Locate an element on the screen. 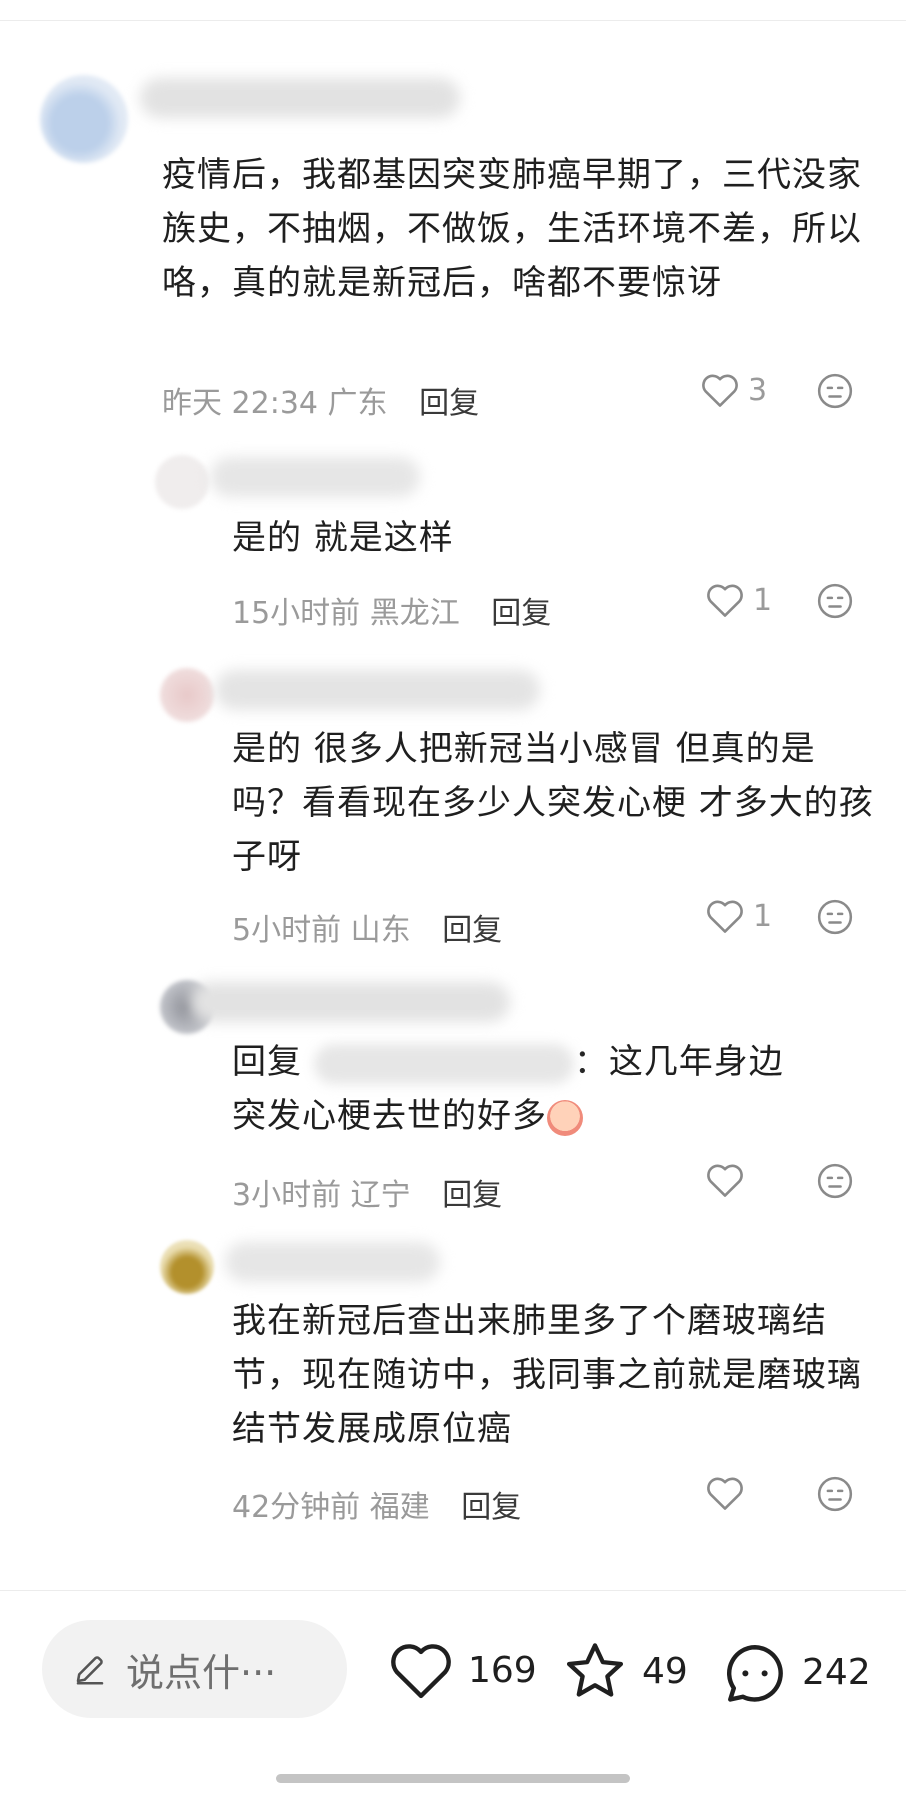  comment-location: 黑龙江 is located at coordinates (414, 613).